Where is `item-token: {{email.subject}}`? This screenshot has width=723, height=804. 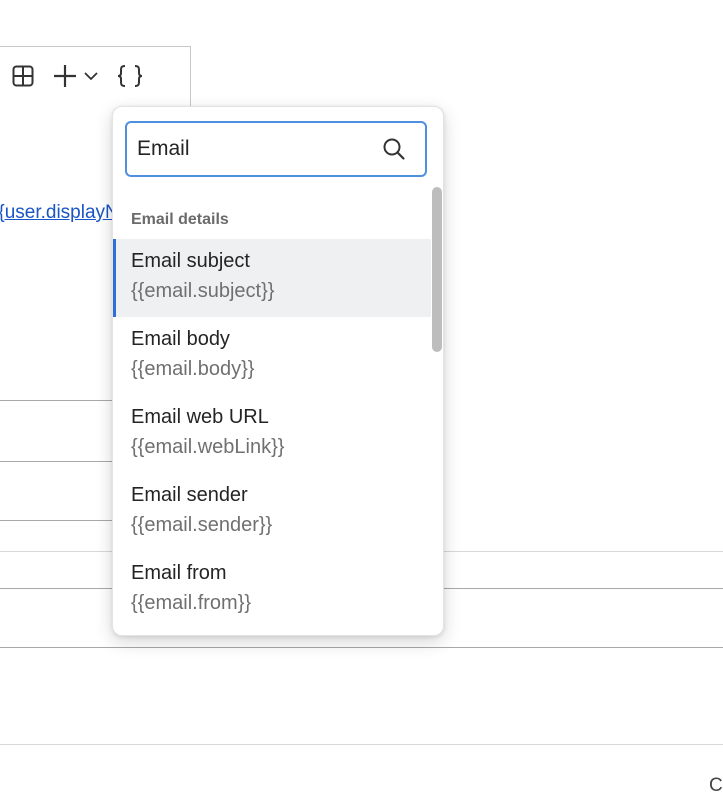 item-token: {{email.subject}} is located at coordinates (203, 291).